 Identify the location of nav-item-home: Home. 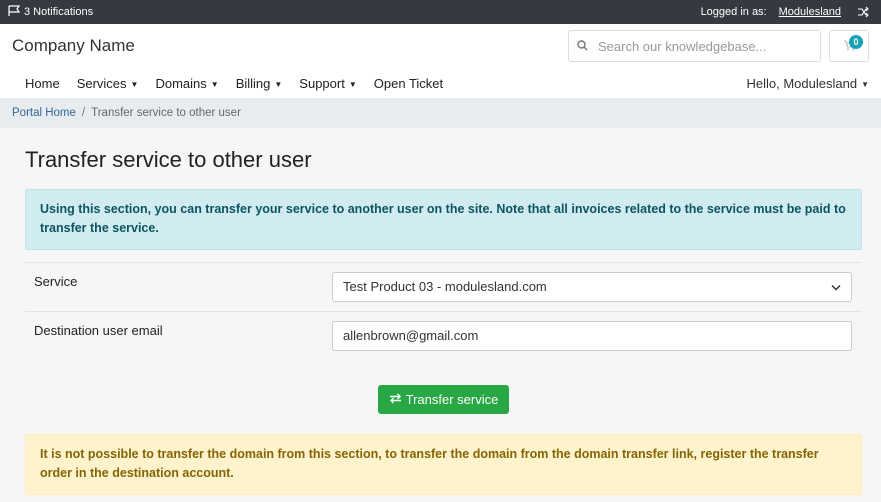
(42, 83).